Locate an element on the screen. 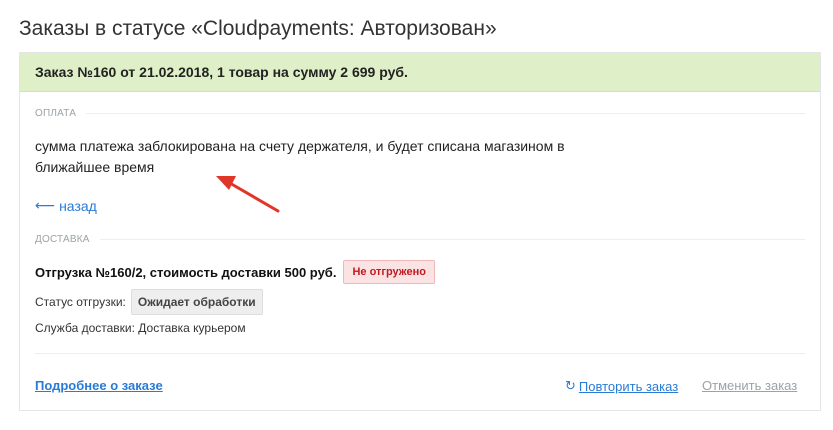 The width and height of the screenshot is (833, 430). repeat-order-label: Повторить заказ is located at coordinates (628, 386).